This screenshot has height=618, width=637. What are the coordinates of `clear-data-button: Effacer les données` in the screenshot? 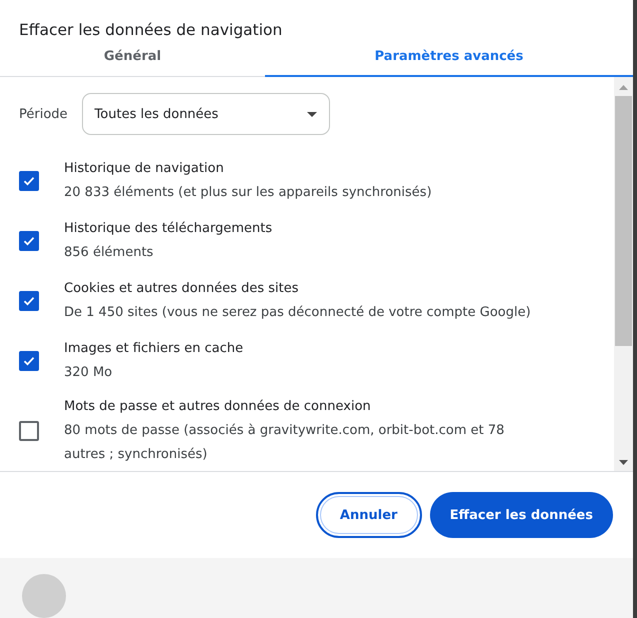 It's located at (521, 515).